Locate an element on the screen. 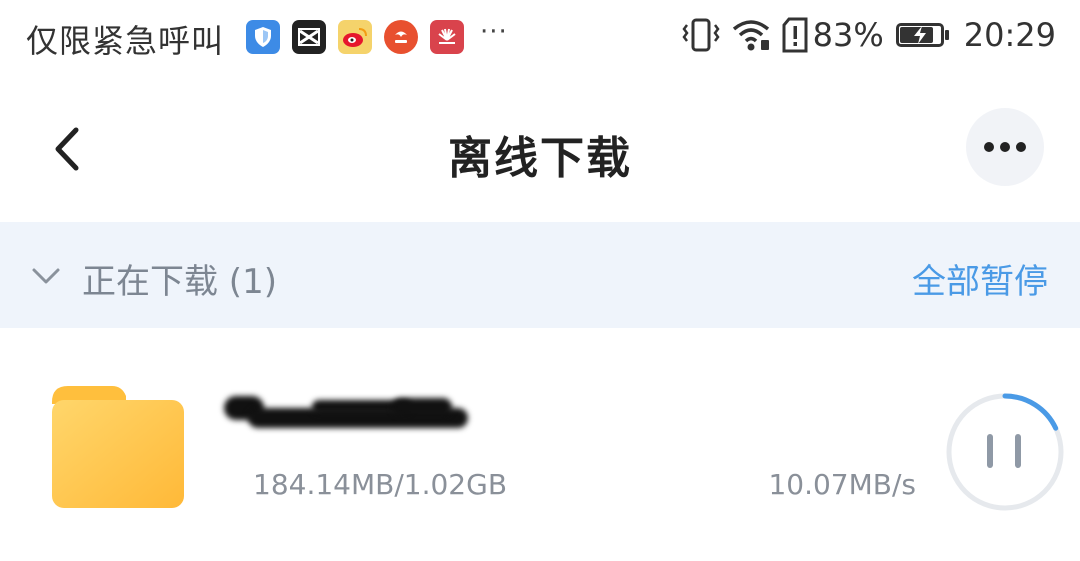  section-title: 正在下载 (1) is located at coordinates (179, 282).